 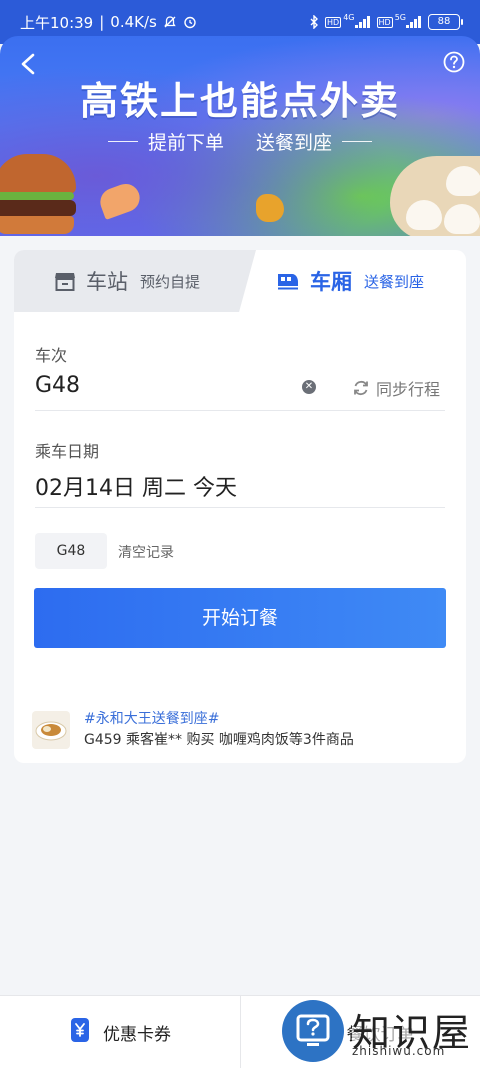 I want to click on train-number-input: G48, so click(x=57, y=385).